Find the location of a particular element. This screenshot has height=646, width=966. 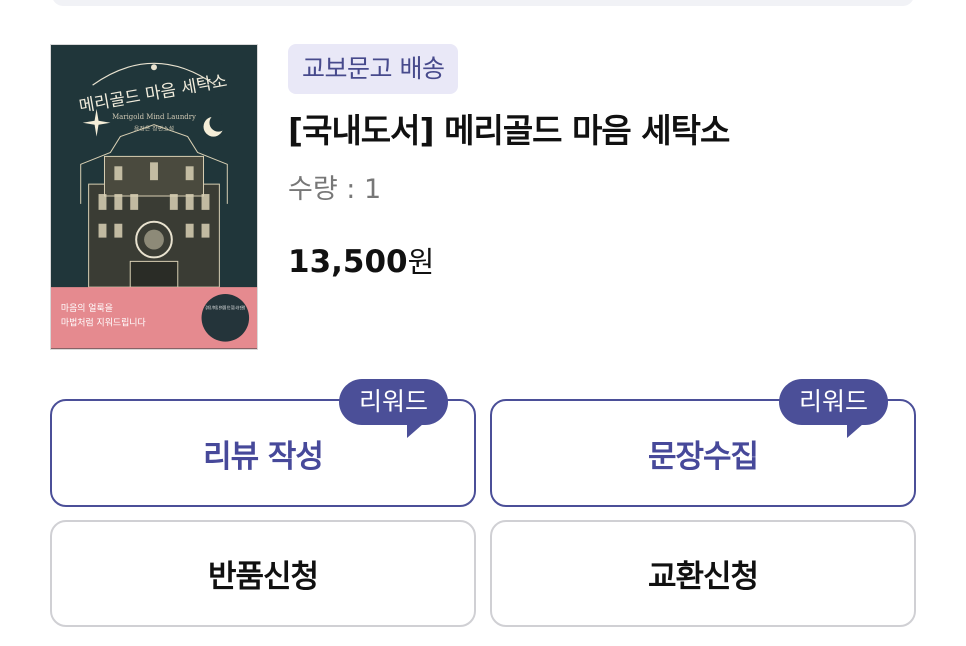

product-title: [국내도서] 메리골드 마음 세탁소 is located at coordinates (604, 131).